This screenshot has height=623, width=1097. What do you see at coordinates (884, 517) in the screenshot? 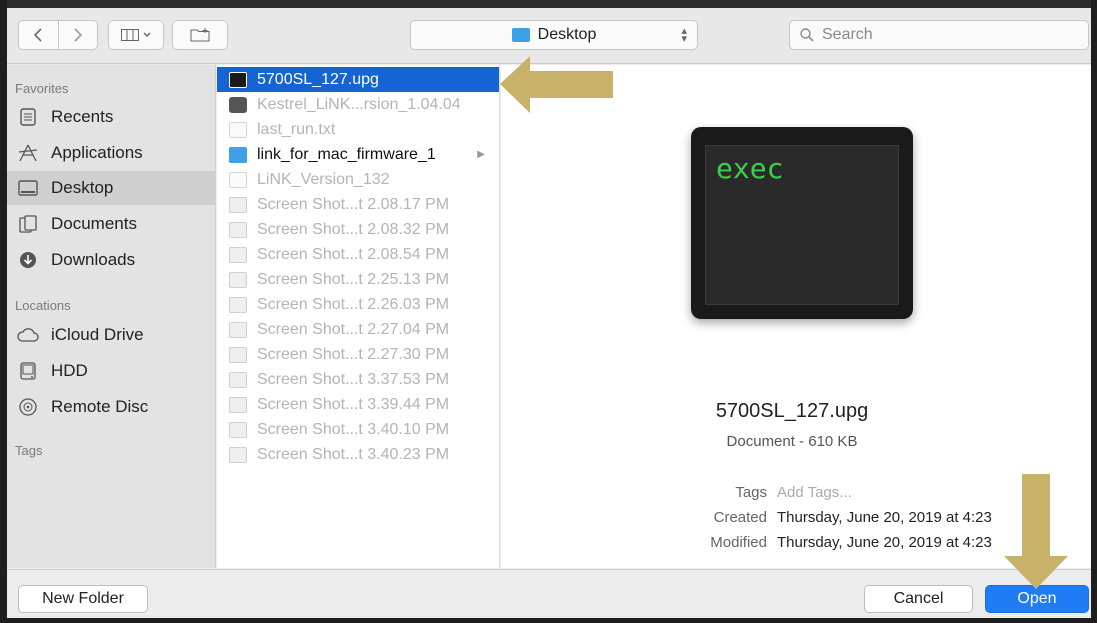
I see `created-value: Thursday, June 20, 2019 at 4:23` at bounding box center [884, 517].